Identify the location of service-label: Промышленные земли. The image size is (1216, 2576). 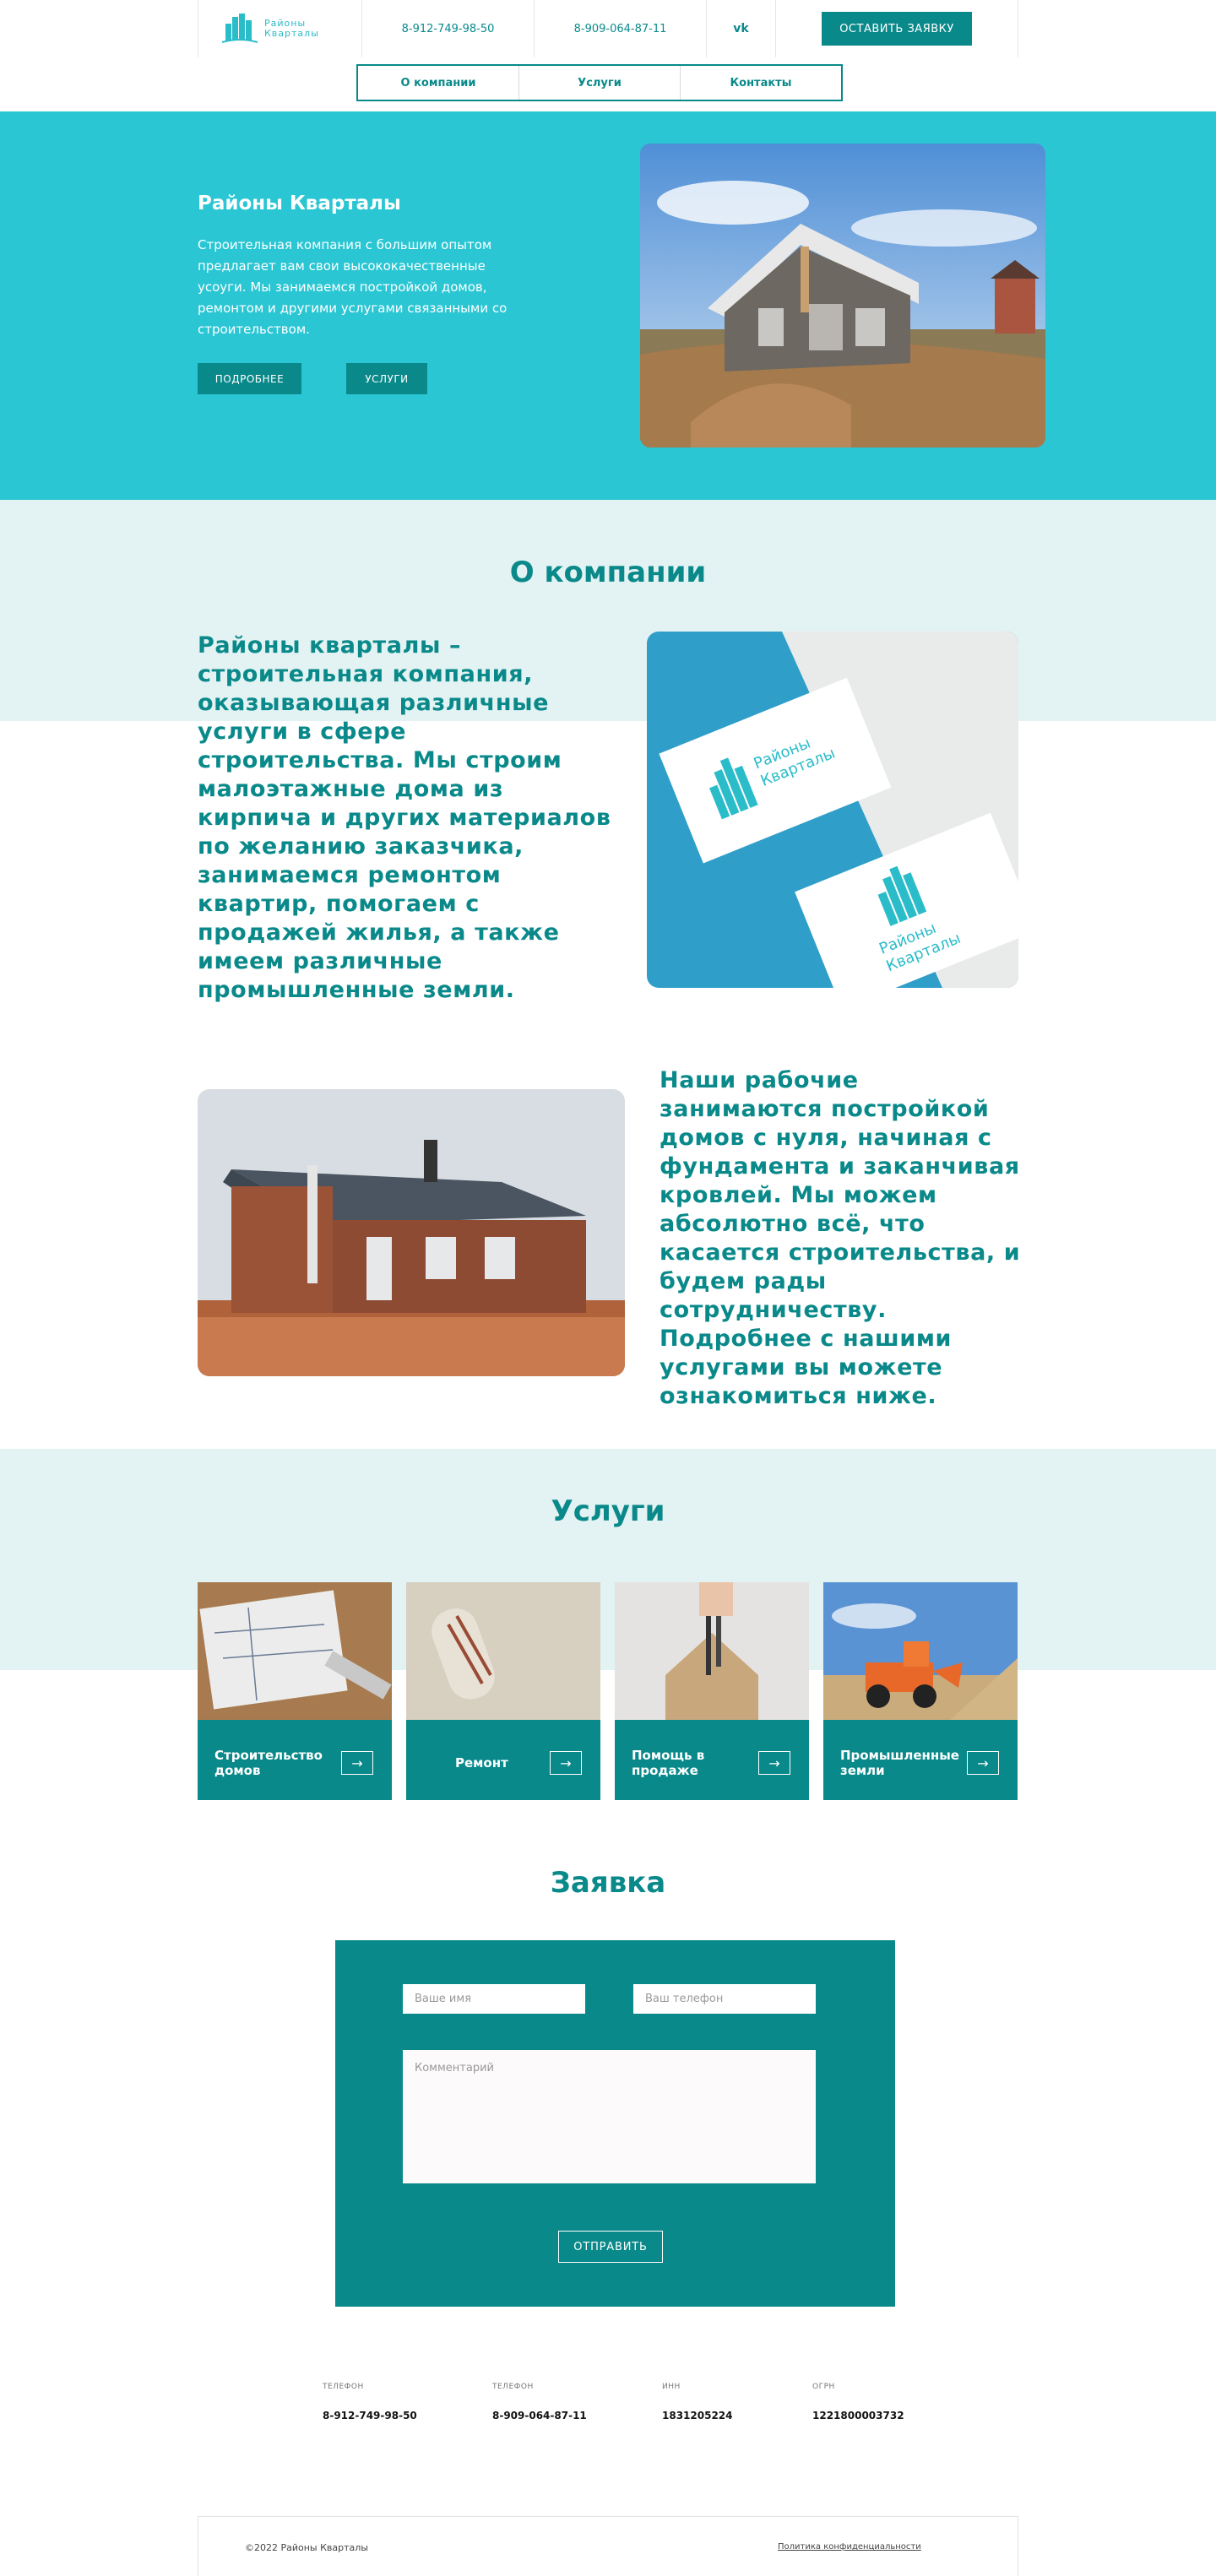
(899, 1763).